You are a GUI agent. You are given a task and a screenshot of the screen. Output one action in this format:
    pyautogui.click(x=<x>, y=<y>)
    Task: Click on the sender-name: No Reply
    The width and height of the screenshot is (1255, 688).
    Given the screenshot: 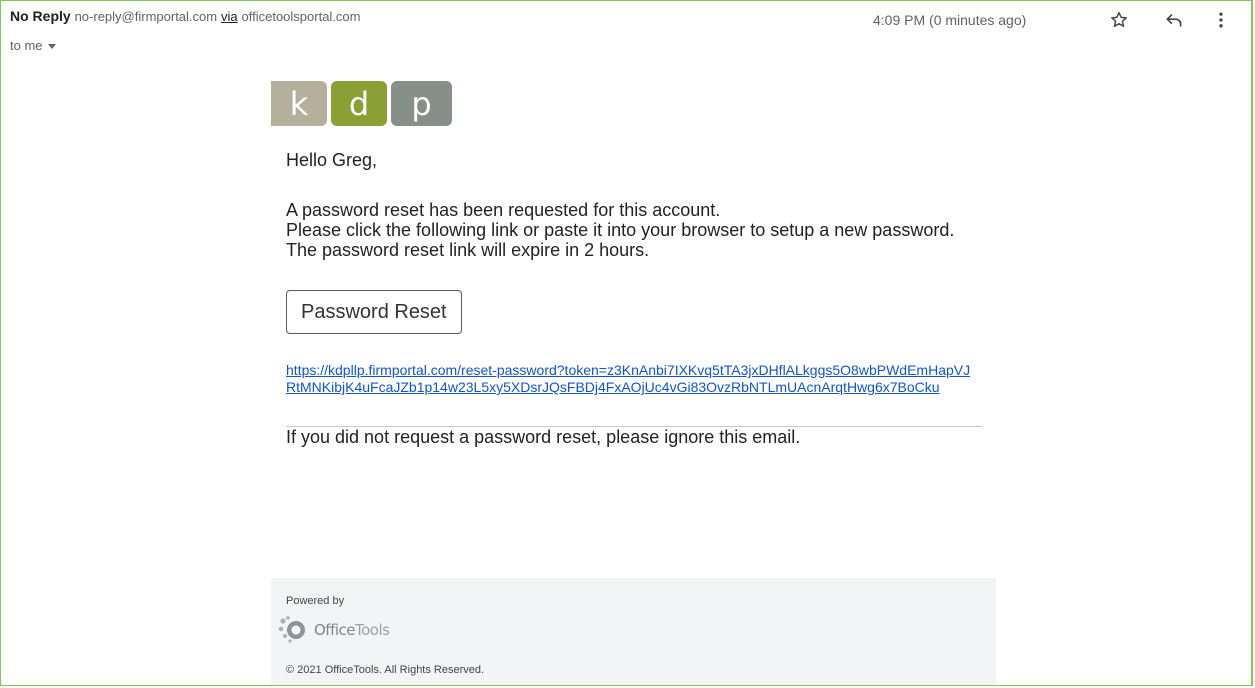 What is the action you would take?
    pyautogui.click(x=40, y=16)
    